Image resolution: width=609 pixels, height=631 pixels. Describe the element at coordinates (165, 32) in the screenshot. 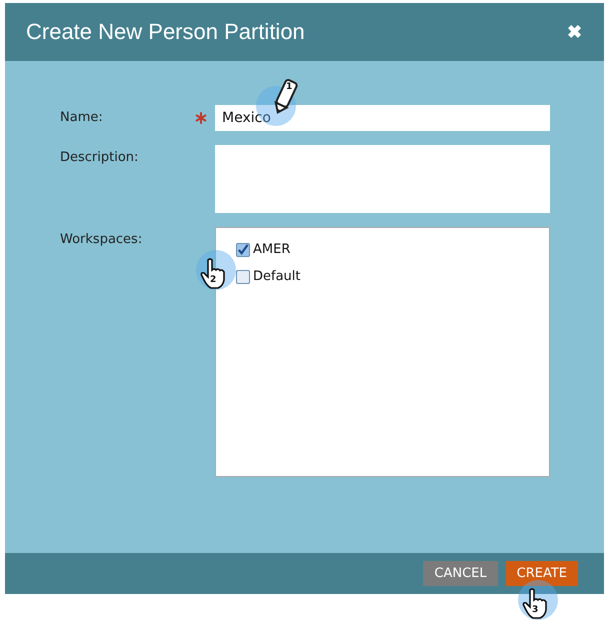

I see `window-title: Create New Person Partition` at that location.